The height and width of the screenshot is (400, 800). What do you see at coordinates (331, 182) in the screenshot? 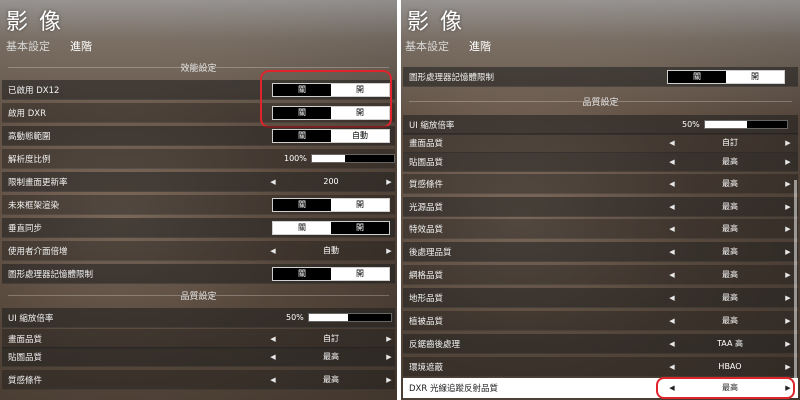
I see `framerate-selector: ◀ 200 ▶` at bounding box center [331, 182].